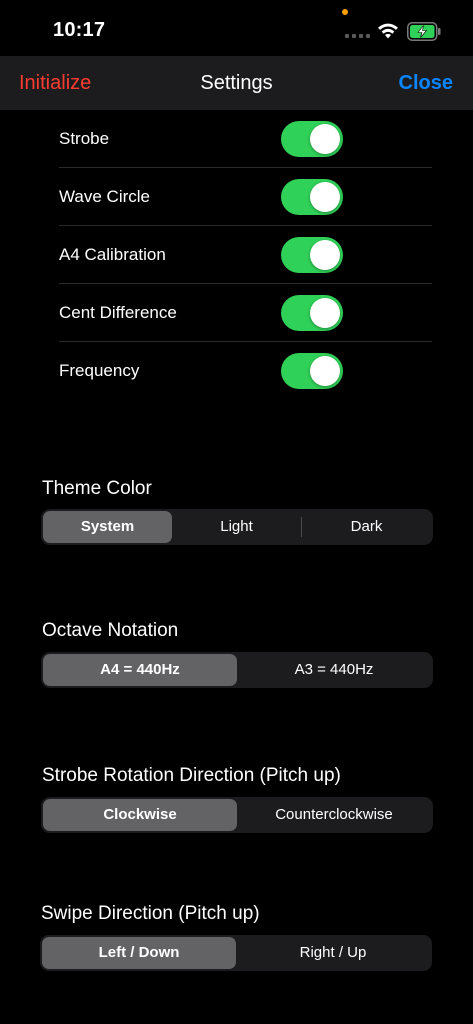 This screenshot has width=473, height=1024. Describe the element at coordinates (140, 670) in the screenshot. I see `octave-segment-a4: A4 = 440Hz` at that location.